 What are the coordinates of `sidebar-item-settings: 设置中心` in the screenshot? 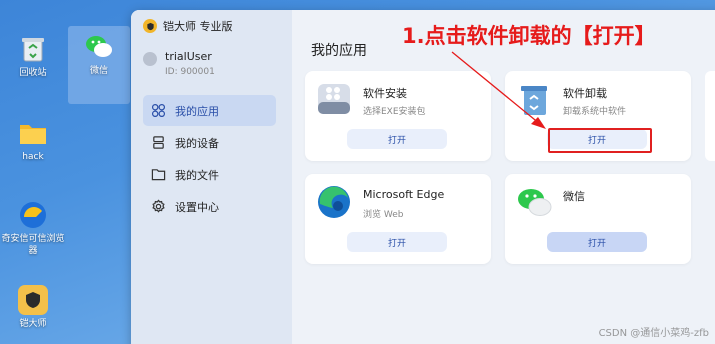 It's located at (209, 206).